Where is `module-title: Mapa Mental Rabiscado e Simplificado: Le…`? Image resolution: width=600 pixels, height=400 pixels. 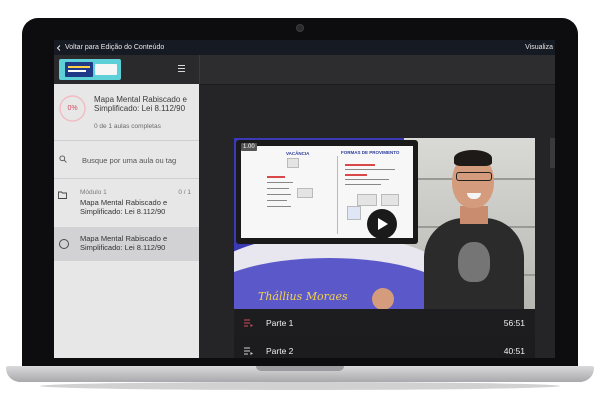
module-title: Mapa Mental Rabiscado e Simplificado: Le… is located at coordinates (124, 207).